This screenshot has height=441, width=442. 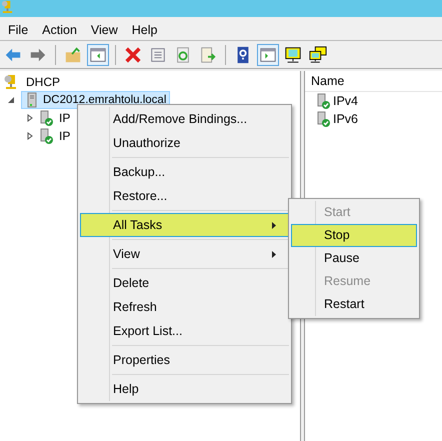 I want to click on action-button, so click(x=268, y=55).